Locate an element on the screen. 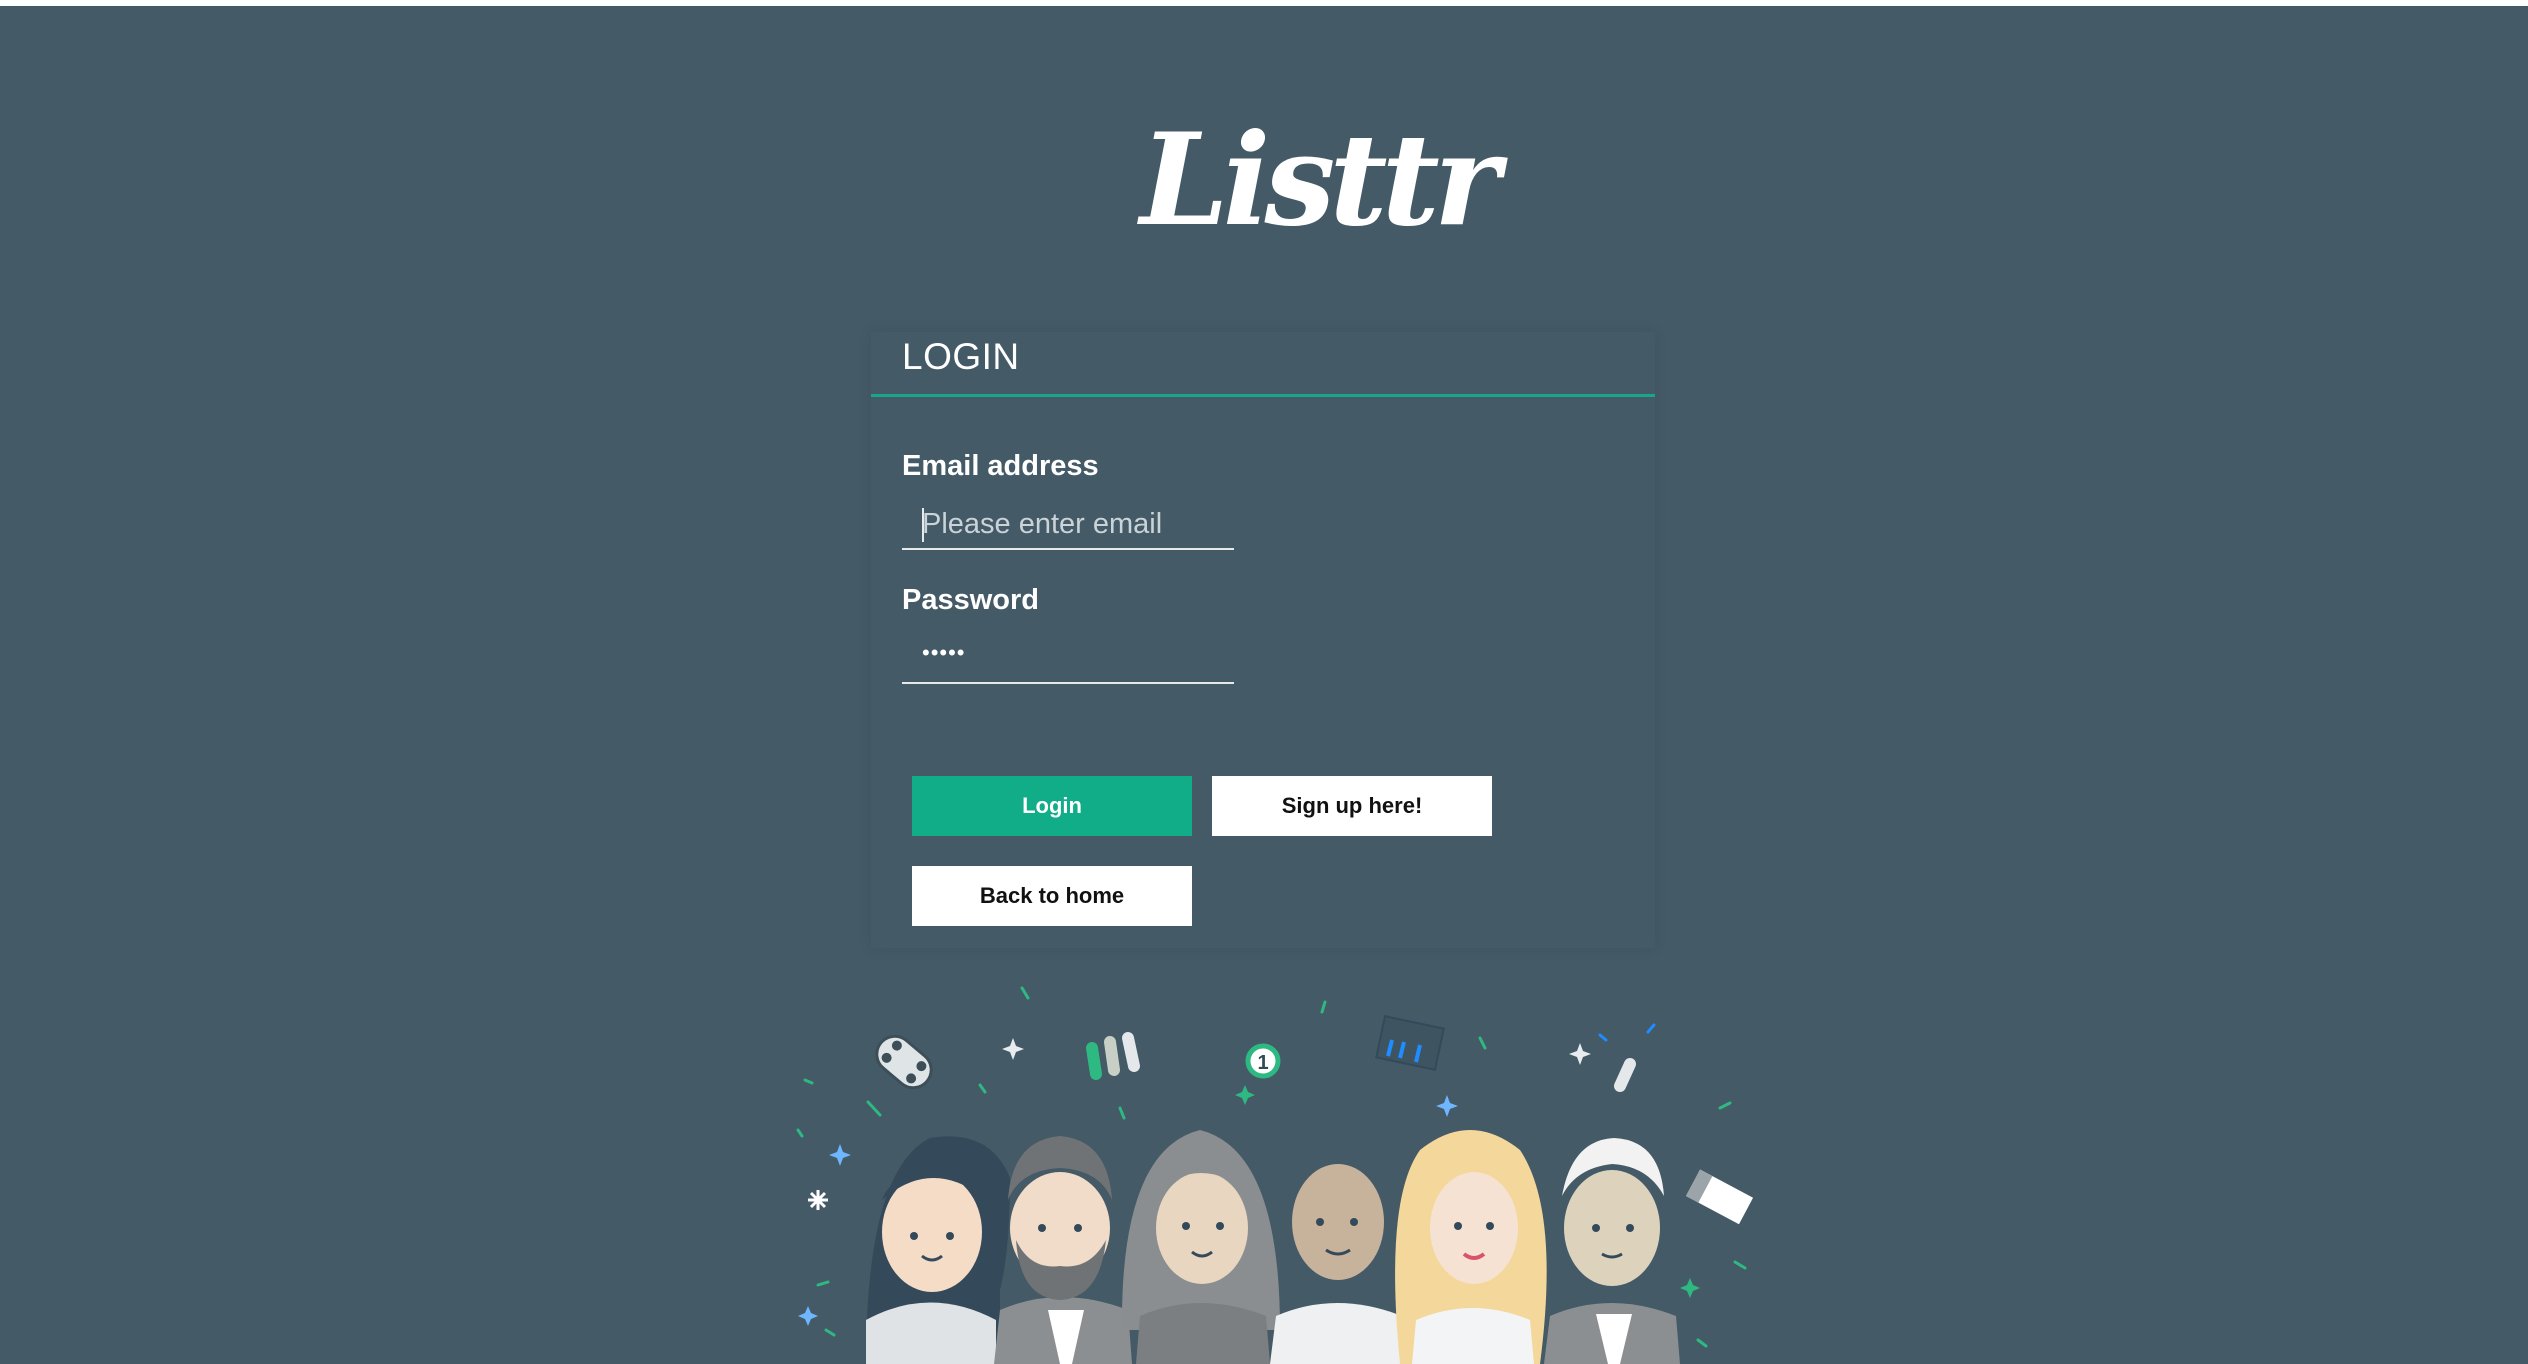 This screenshot has width=2528, height=1364. tube-icon is located at coordinates (1625, 1075).